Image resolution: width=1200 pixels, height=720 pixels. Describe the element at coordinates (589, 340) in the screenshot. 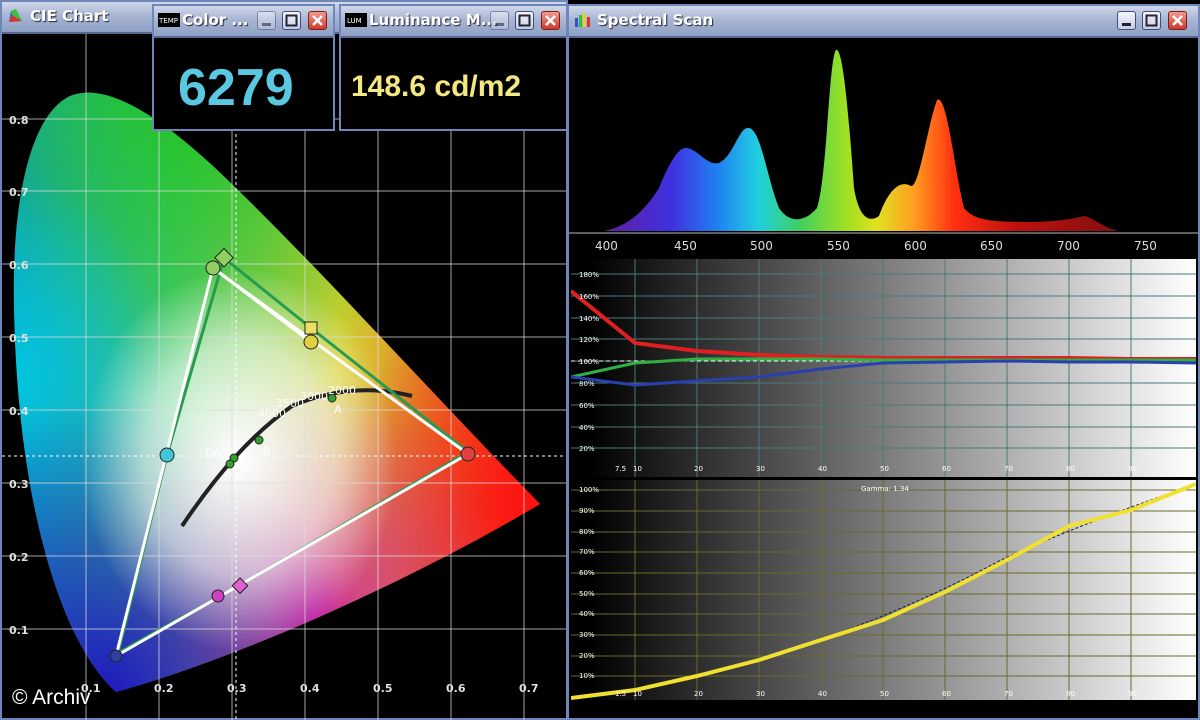

I see `svg-text: 120%` at that location.